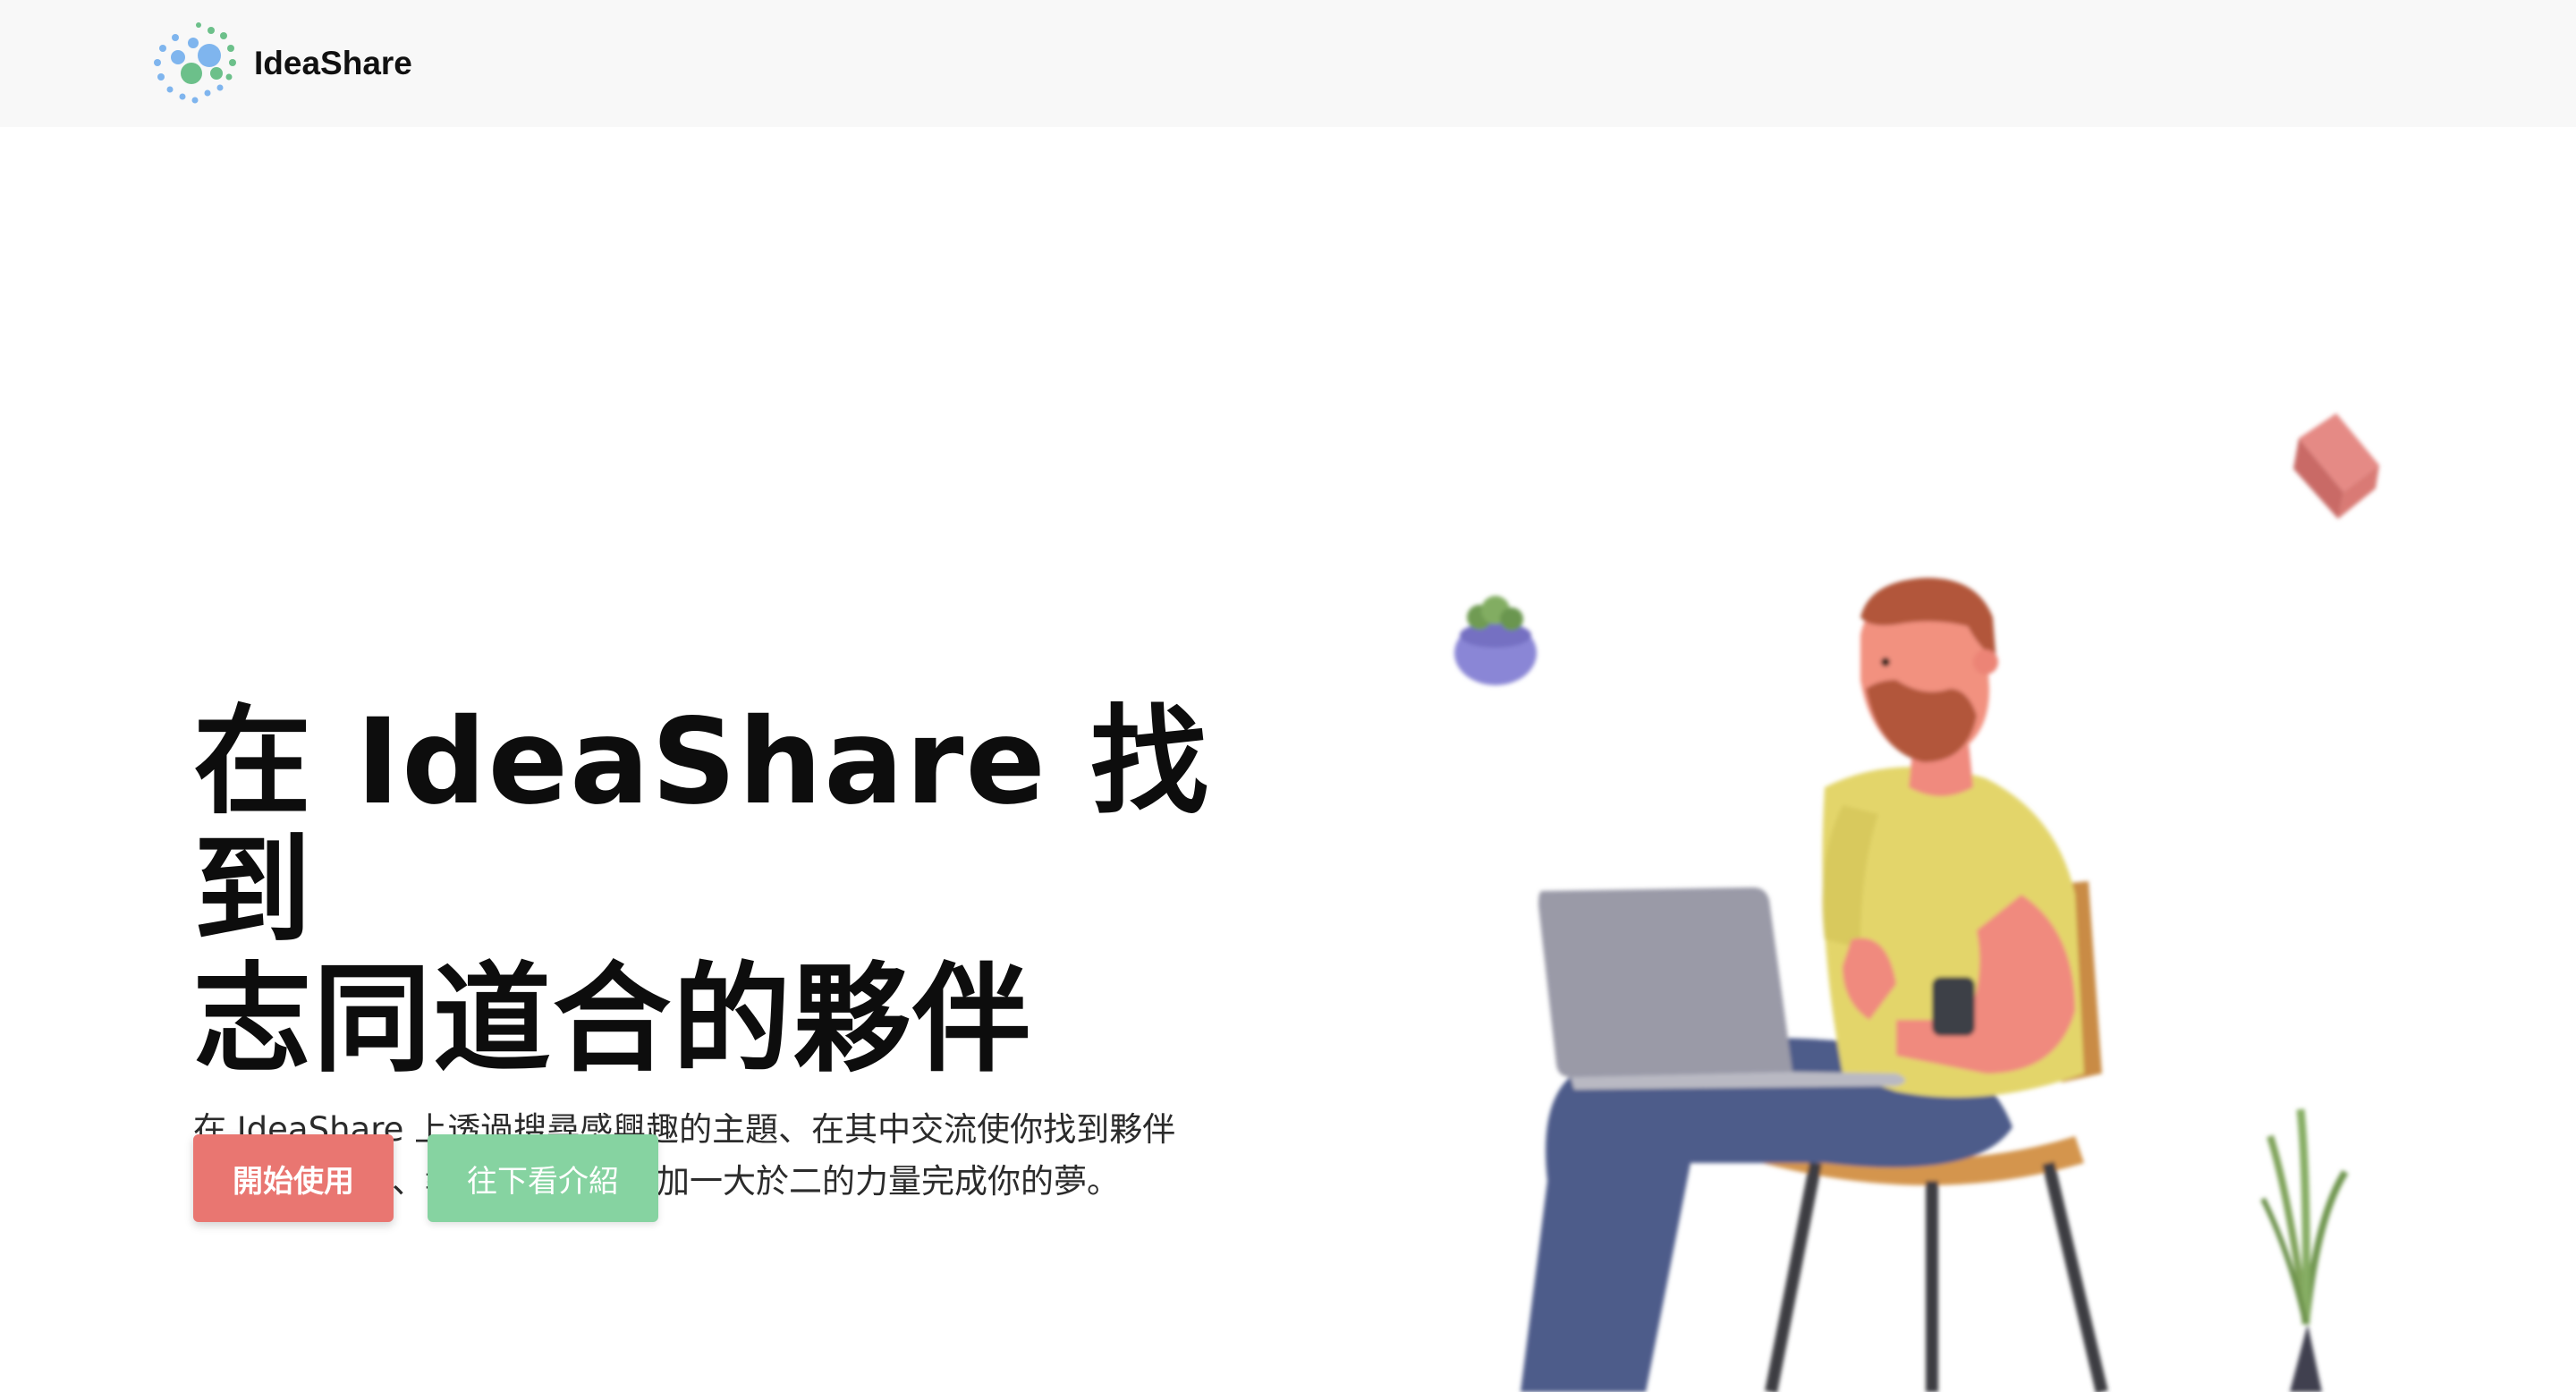  I want to click on start-button: 開始使用, so click(293, 1178).